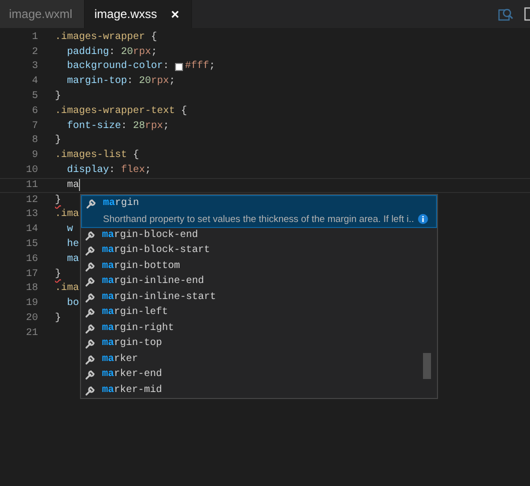  Describe the element at coordinates (31, 185) in the screenshot. I see `line-number: 11` at that location.